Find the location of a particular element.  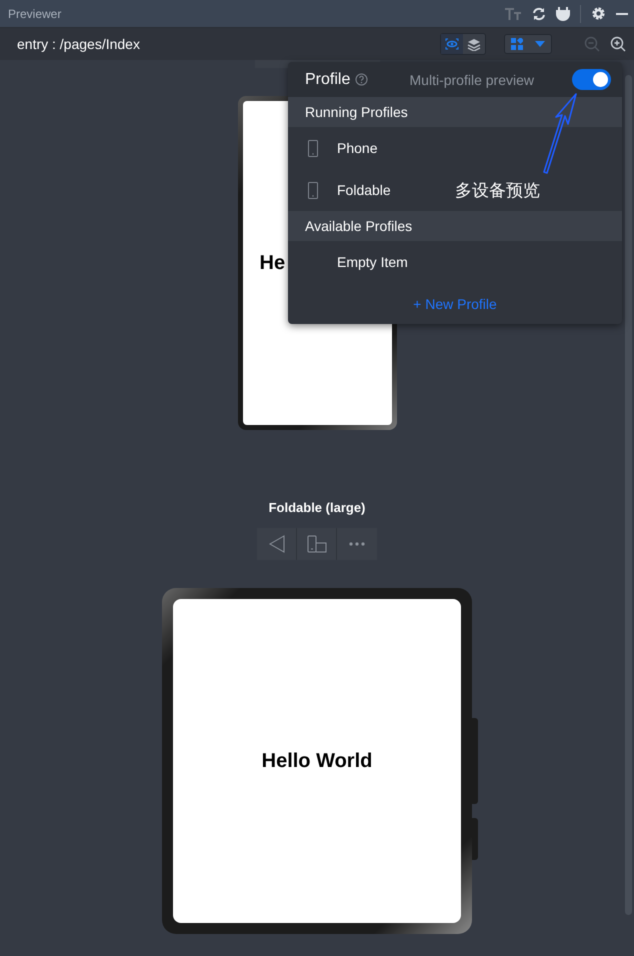

toggle-switch is located at coordinates (591, 79).